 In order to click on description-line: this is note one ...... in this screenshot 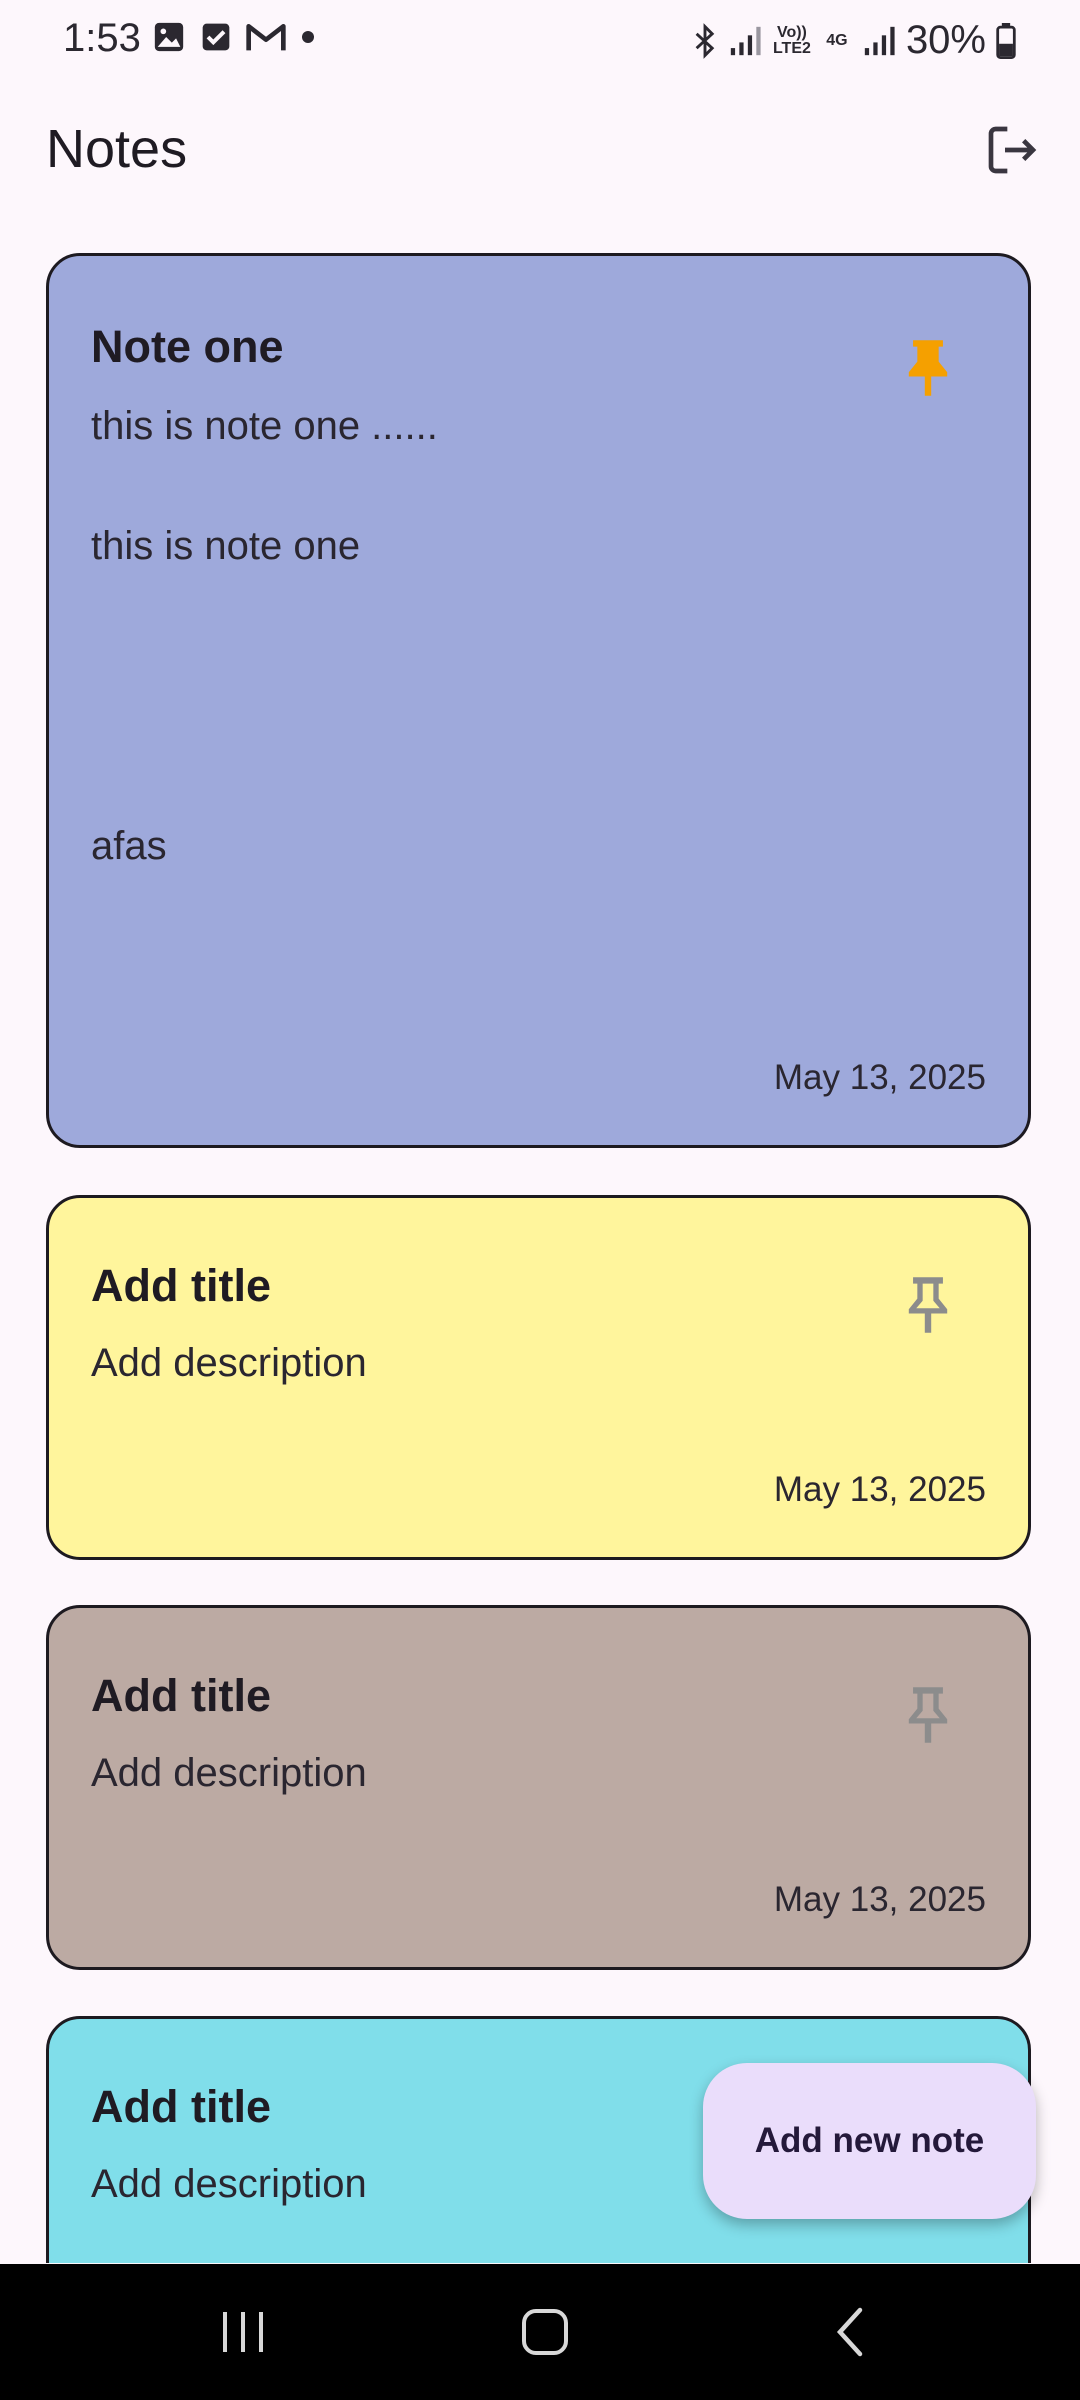, I will do `click(264, 426)`.